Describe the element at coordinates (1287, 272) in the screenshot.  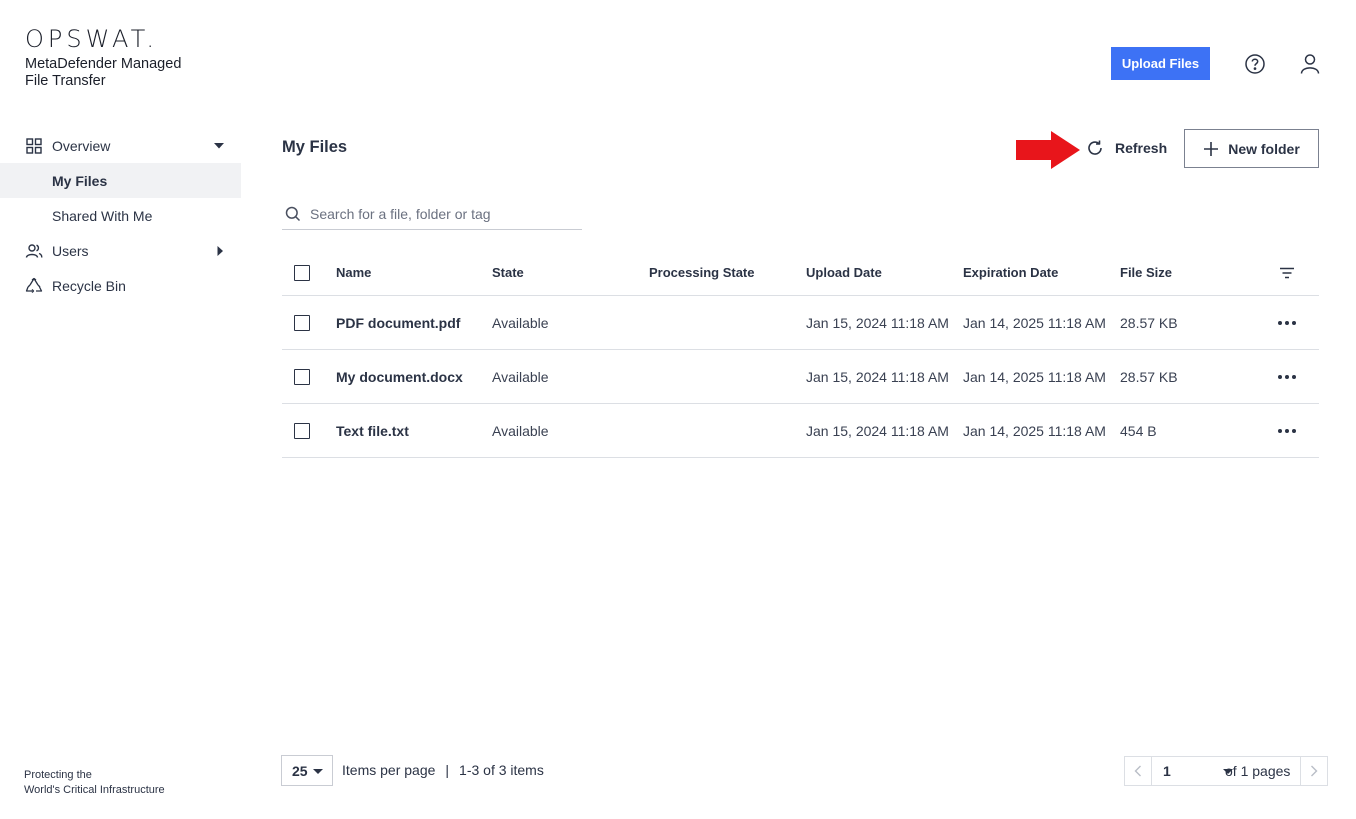
I see `filter-icon` at that location.